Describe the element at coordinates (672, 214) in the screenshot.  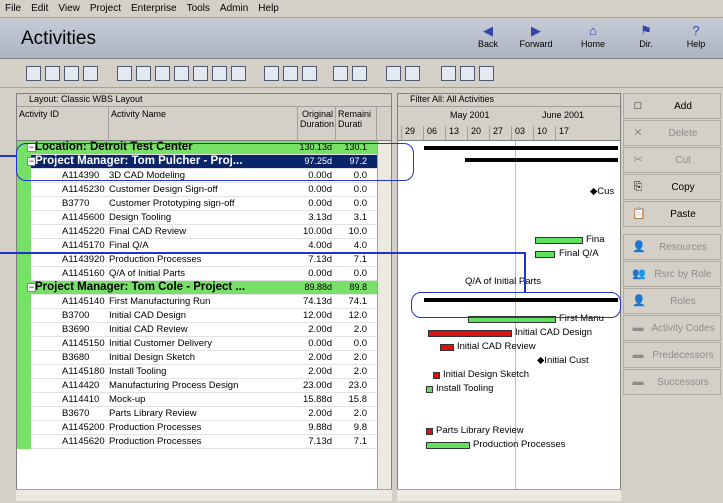
I see `paste-button: 📋 Paste` at that location.